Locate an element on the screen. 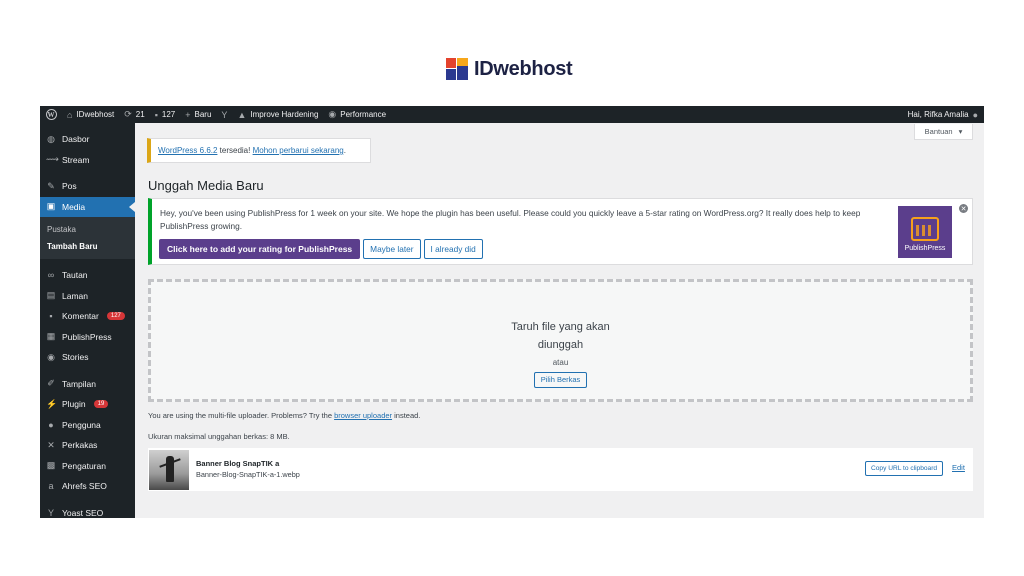  user-greeting: Hai, Rifka Amalia is located at coordinates (938, 114).